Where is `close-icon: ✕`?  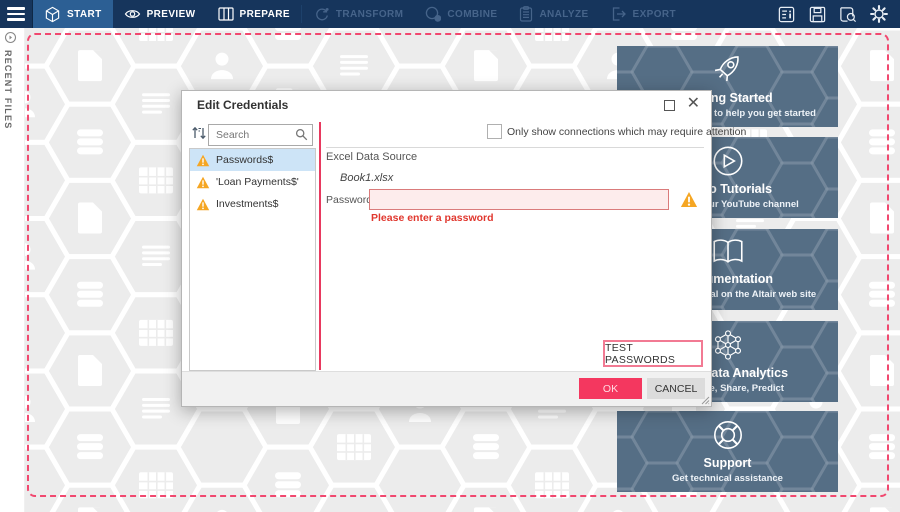
close-icon: ✕ is located at coordinates (693, 104).